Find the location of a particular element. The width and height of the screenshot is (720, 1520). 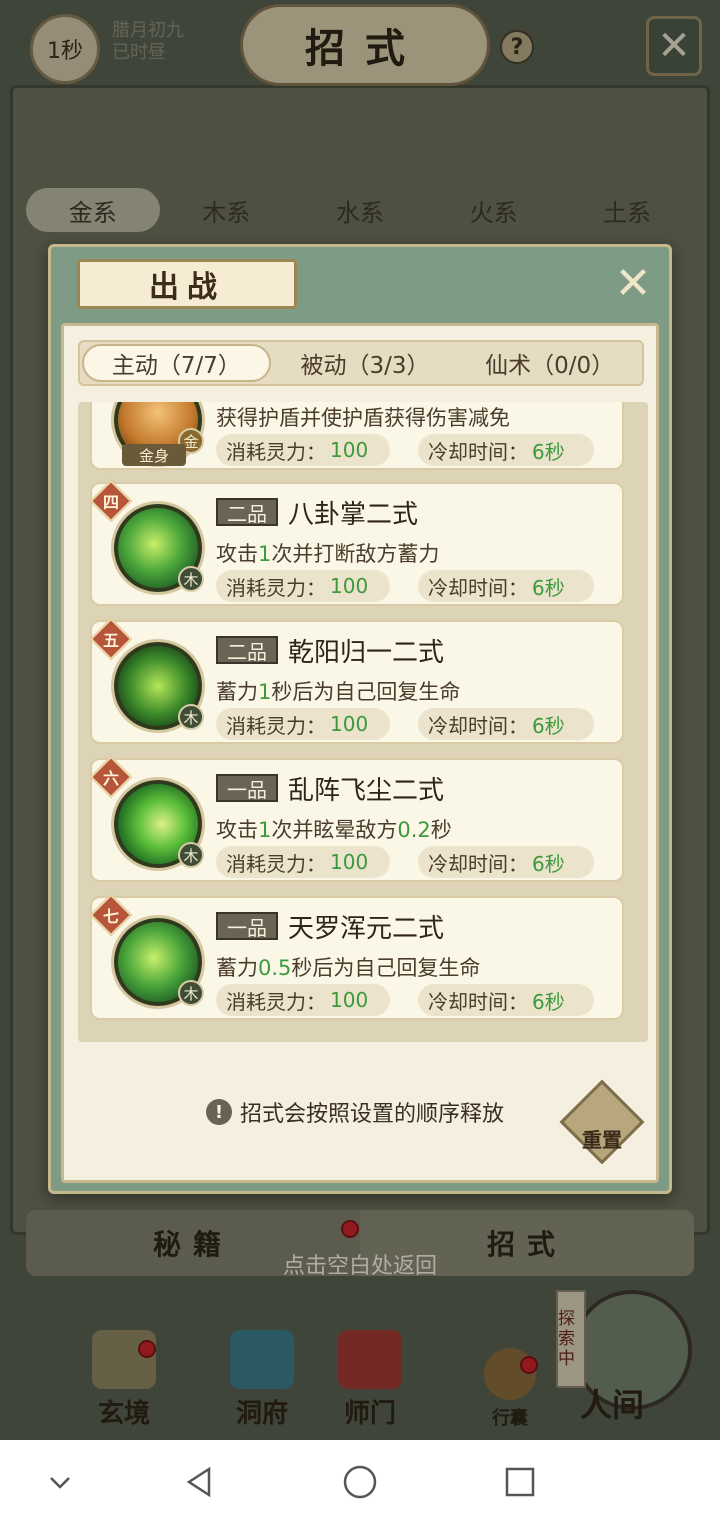

skill-description: 蓄力1秒后为自己回复生命 is located at coordinates (338, 691).